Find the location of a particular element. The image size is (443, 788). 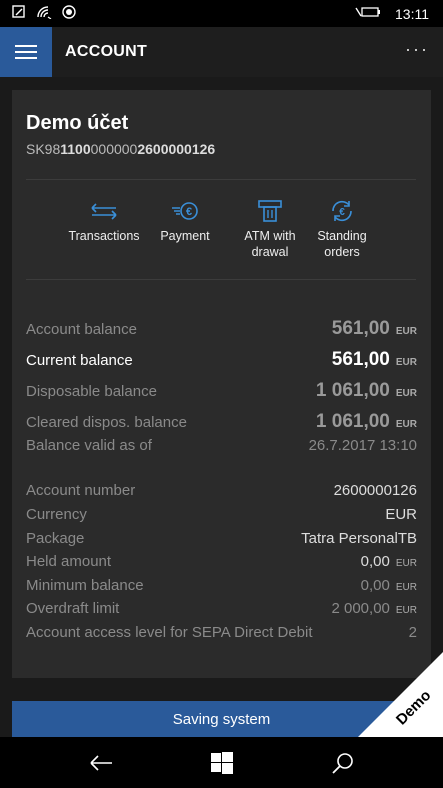

menu-button is located at coordinates (26, 52).